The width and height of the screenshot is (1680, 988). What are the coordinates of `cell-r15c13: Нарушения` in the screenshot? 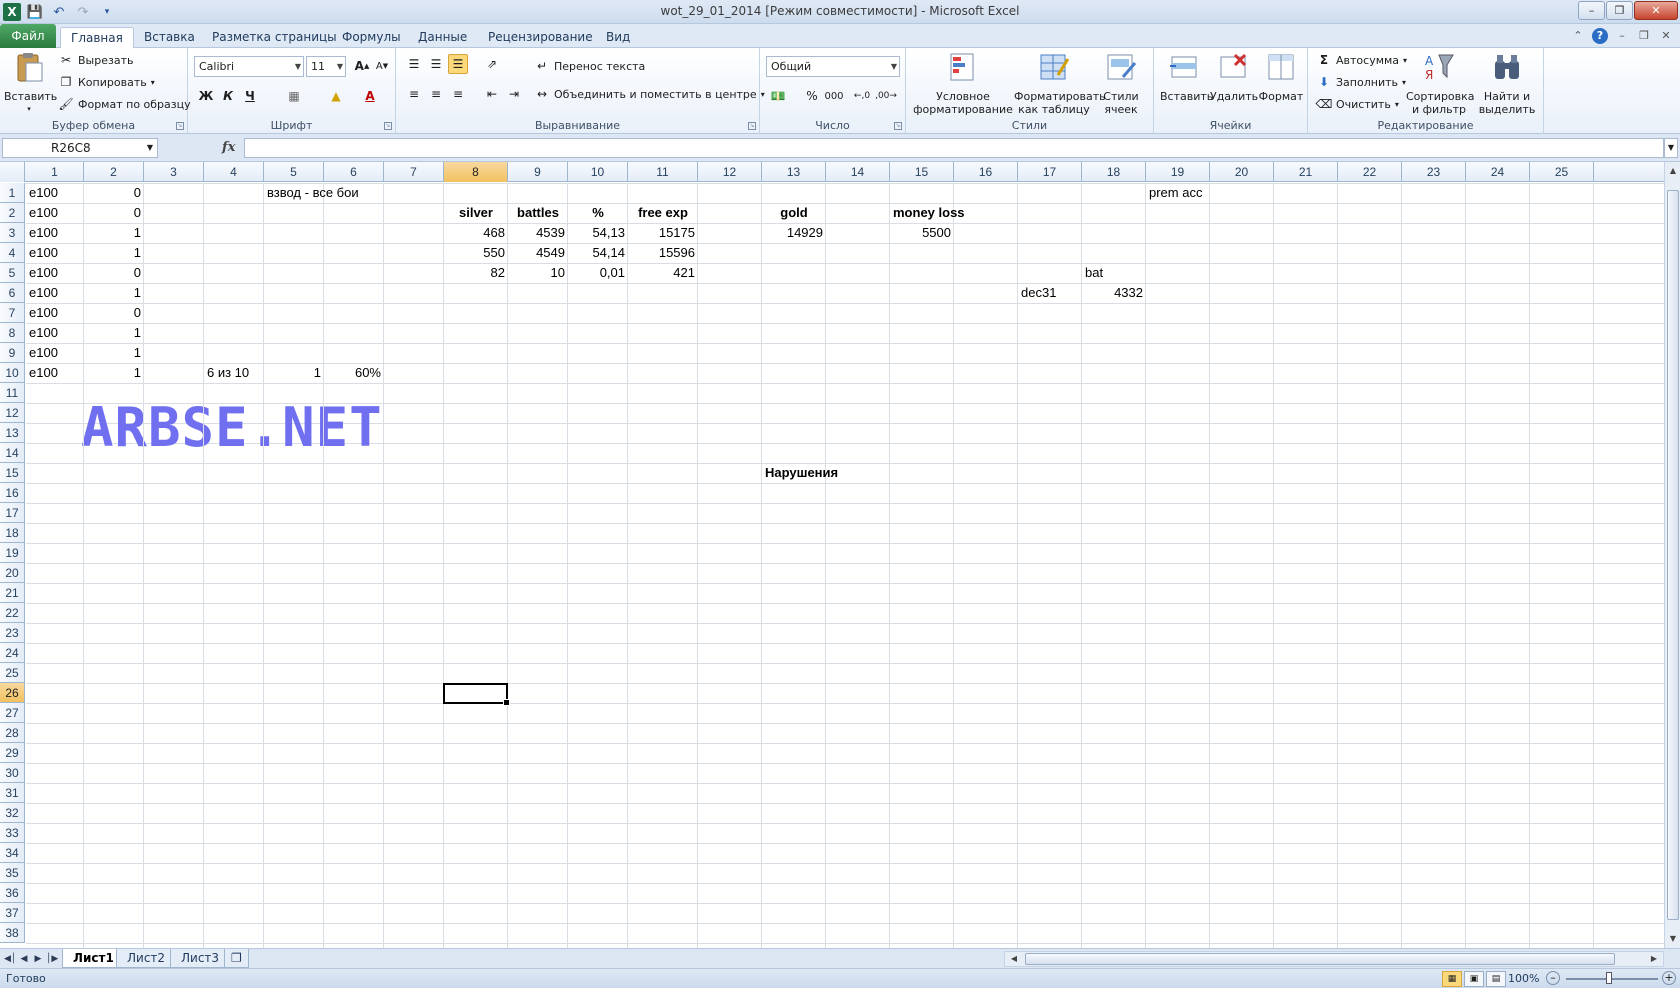 It's located at (801, 473).